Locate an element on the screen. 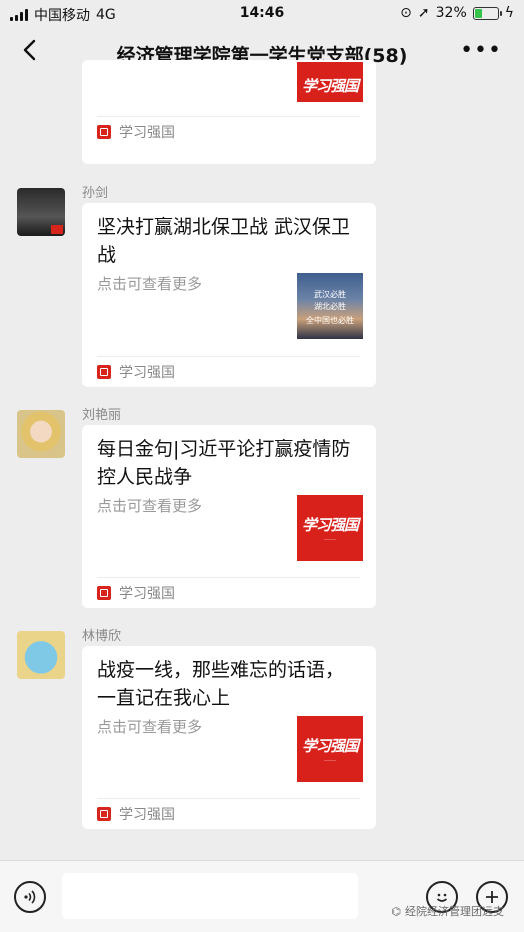 The image size is (524, 932). location-icon: ➚ is located at coordinates (423, 13).